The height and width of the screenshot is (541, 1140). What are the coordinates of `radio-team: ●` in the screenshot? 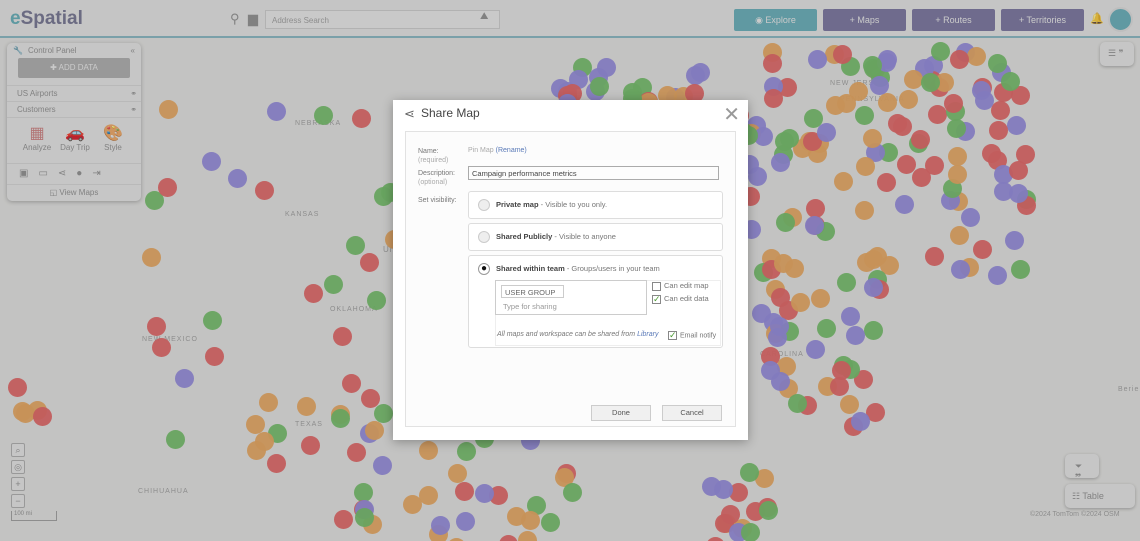 It's located at (484, 269).